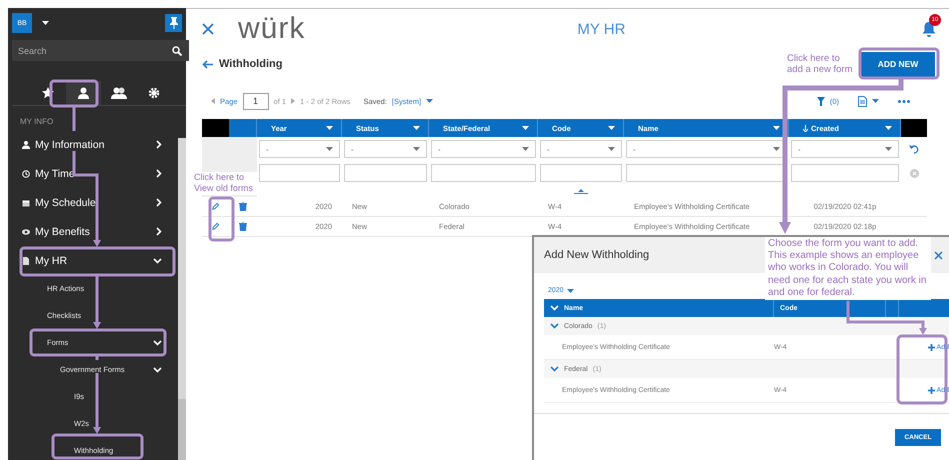 The width and height of the screenshot is (949, 460). Describe the element at coordinates (601, 29) in the screenshot. I see `page-heading: MY HR` at that location.